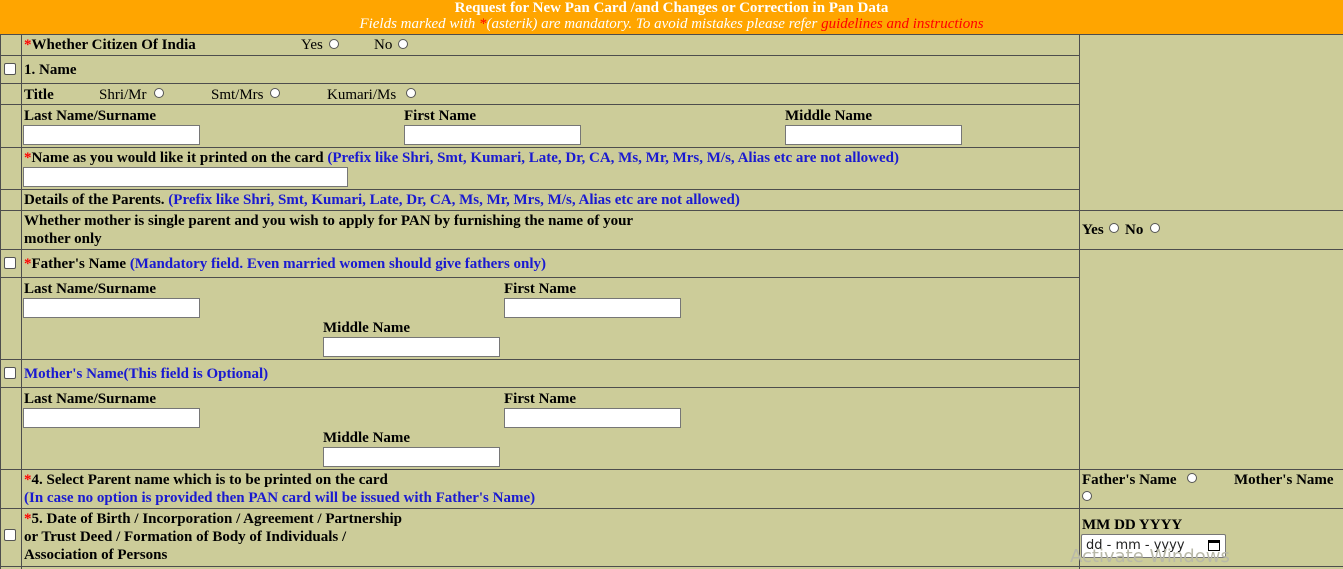  Describe the element at coordinates (1192, 478) in the screenshot. I see `parent-father-radio` at that location.